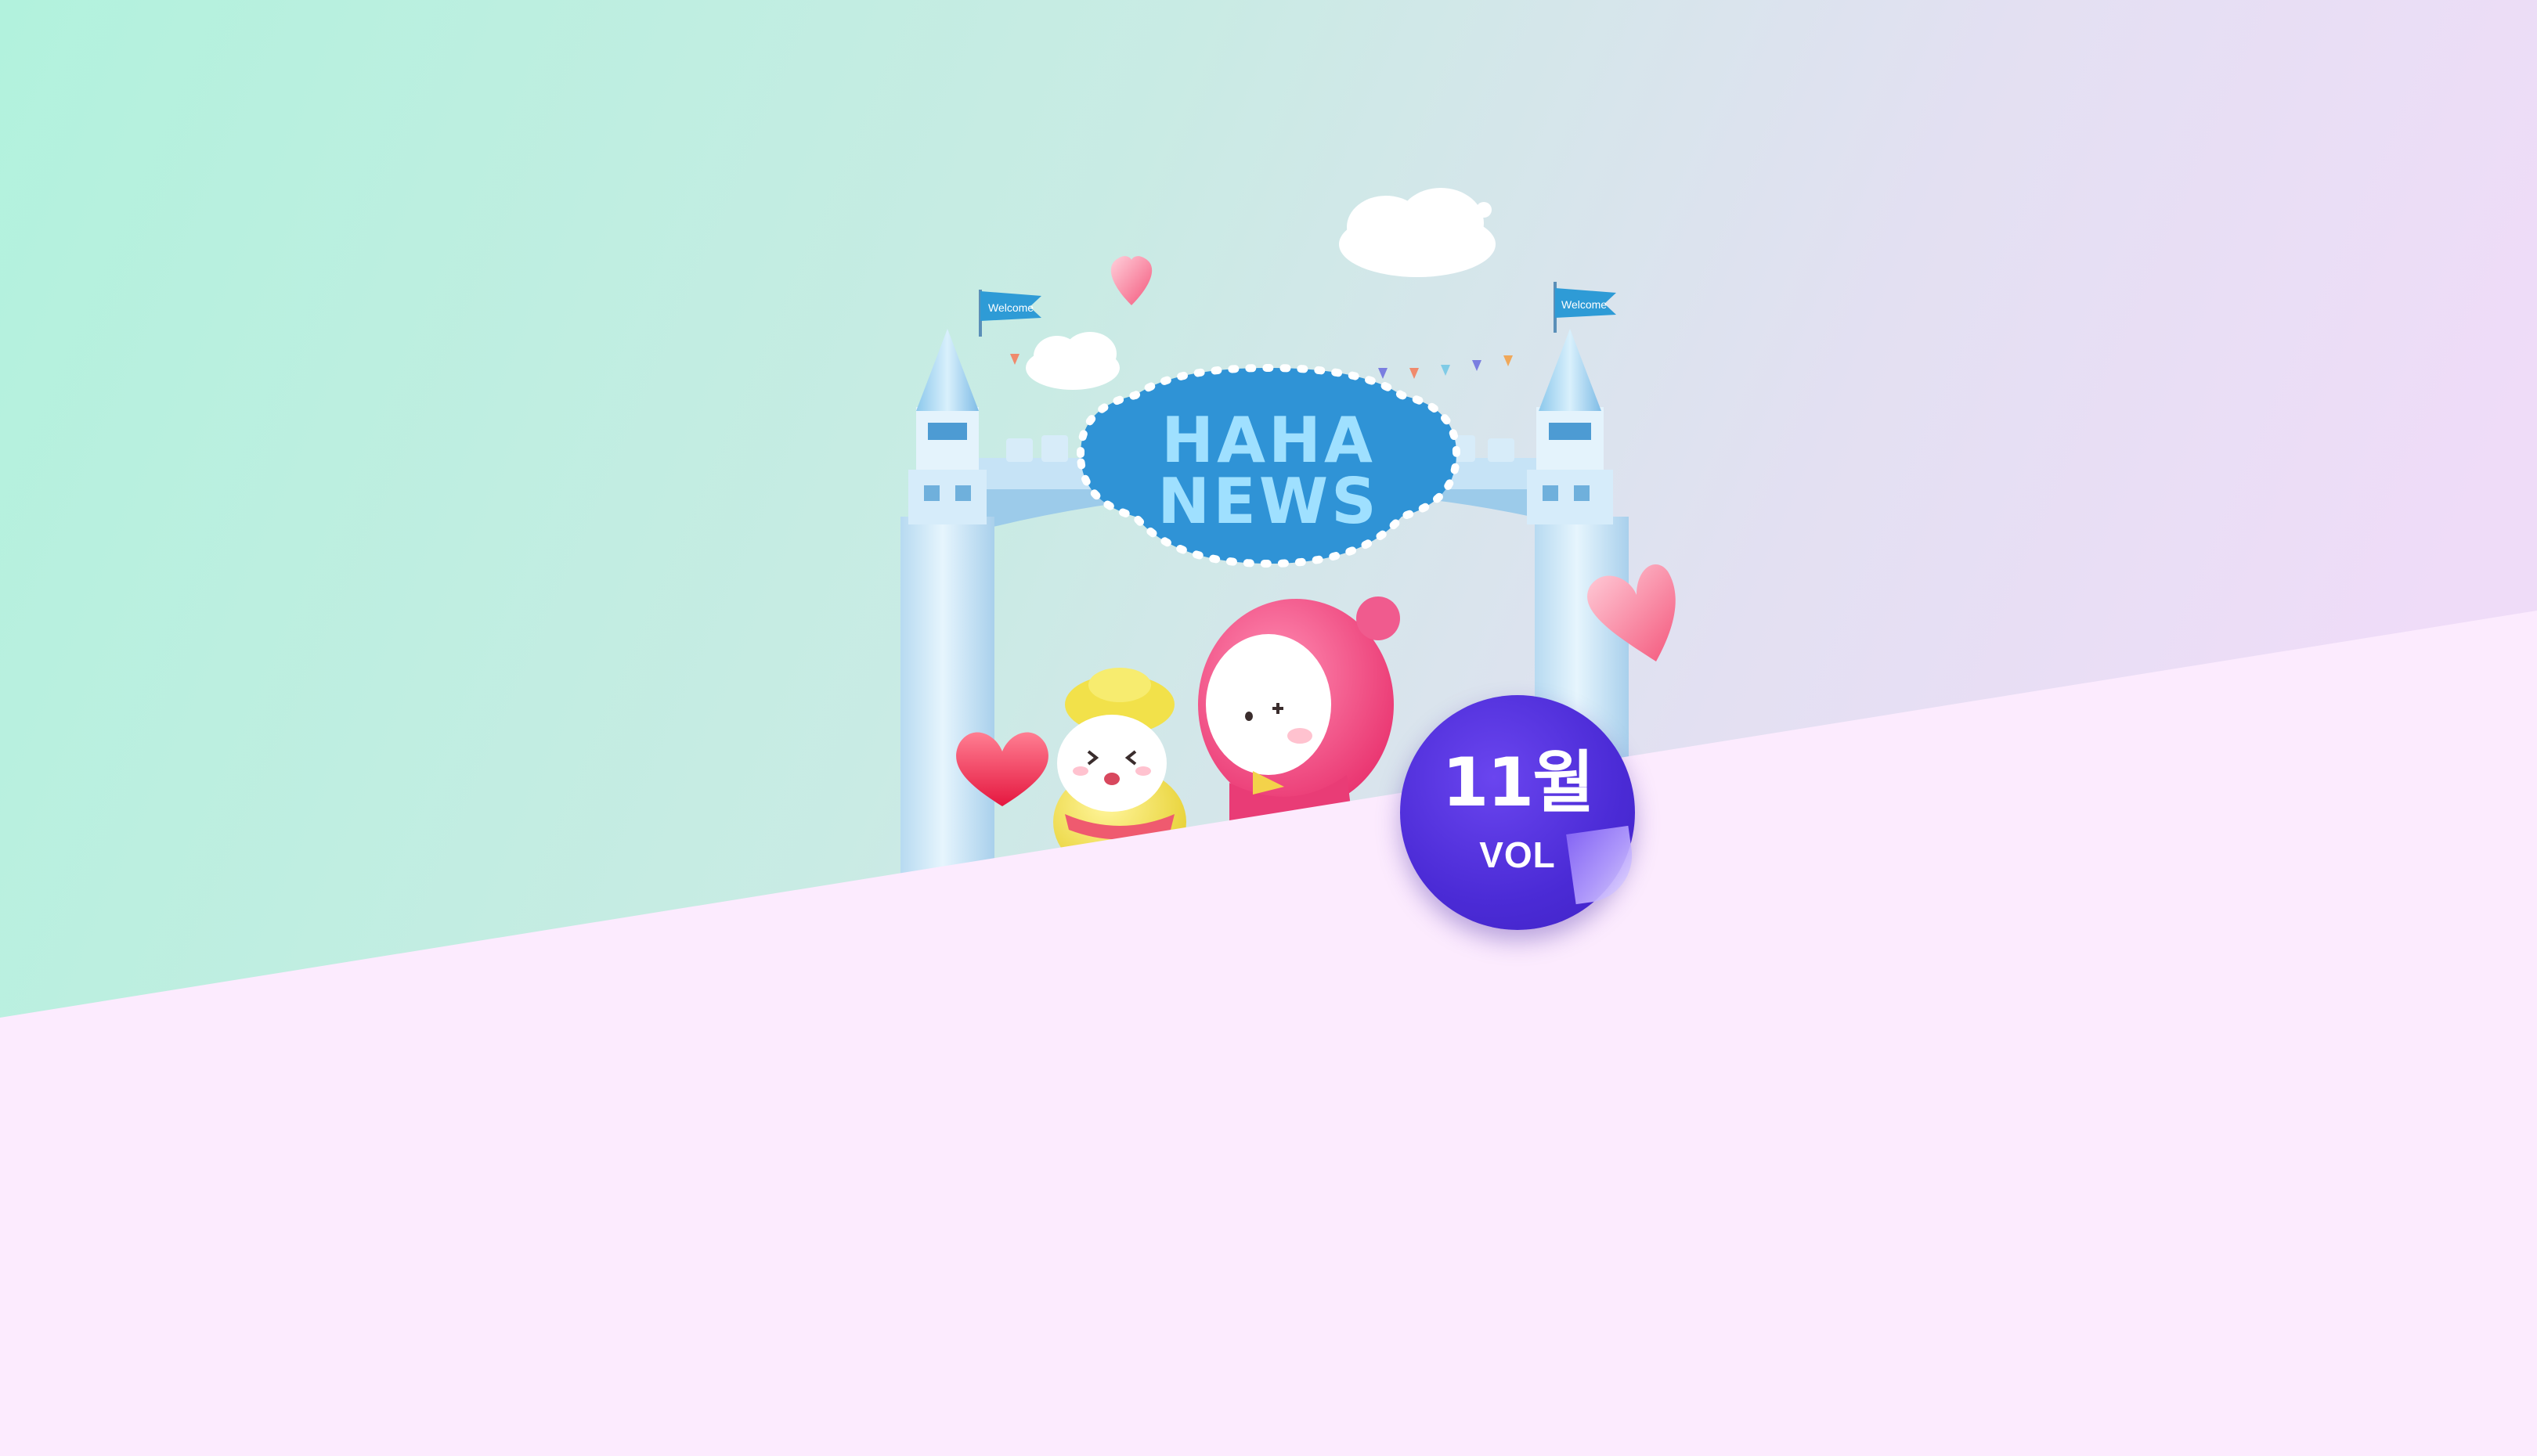 This screenshot has width=2537, height=1456. Describe the element at coordinates (1517, 854) in the screenshot. I see `badge-vol: VOL` at that location.